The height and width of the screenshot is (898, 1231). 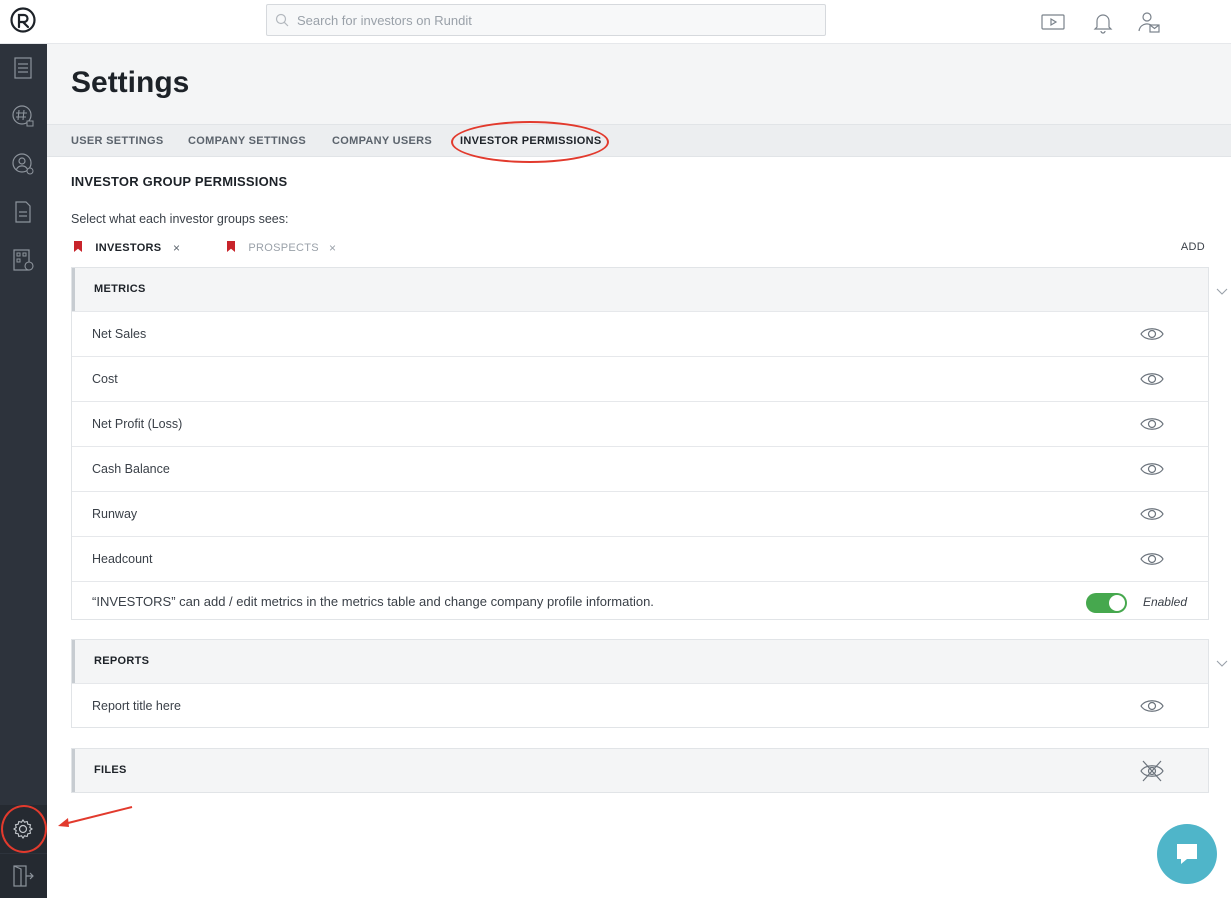 I want to click on group-tag-label: PROSPECTS, so click(x=283, y=248).